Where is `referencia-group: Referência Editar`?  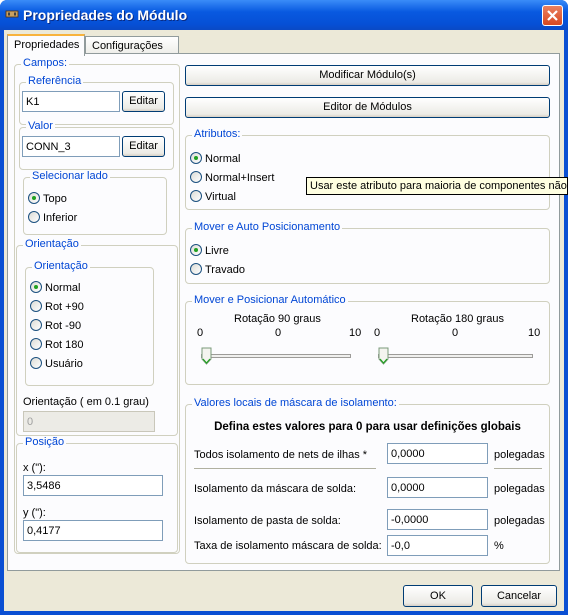 referencia-group: Referência Editar is located at coordinates (96, 100).